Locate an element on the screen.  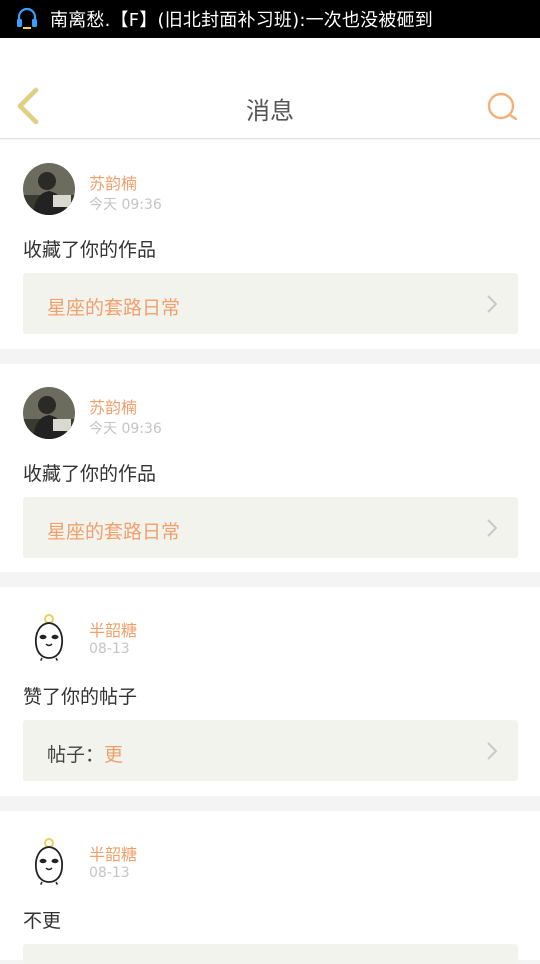
page-title: 消息 is located at coordinates (270, 111).